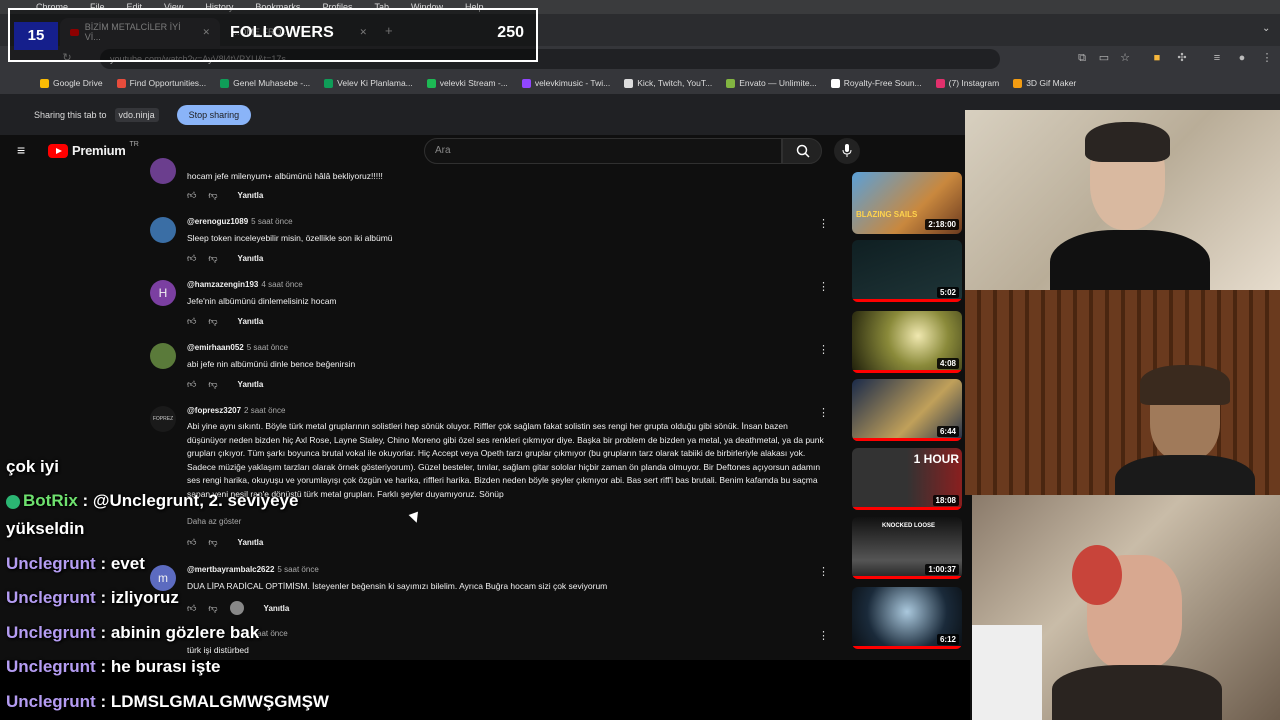  What do you see at coordinates (974, 83) in the screenshot?
I see `bookmark-label: (7) Instagram` at bounding box center [974, 83].